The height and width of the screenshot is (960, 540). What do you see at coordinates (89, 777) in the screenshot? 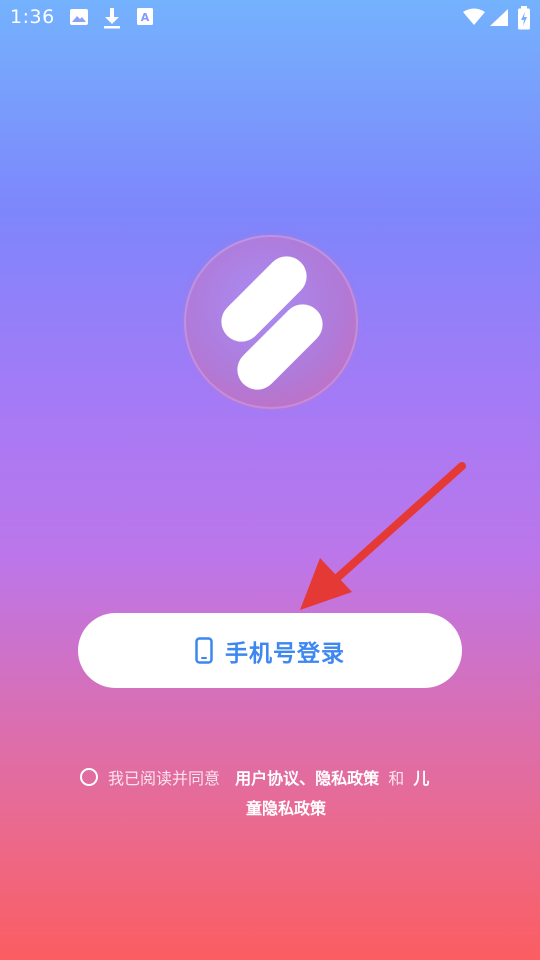
I see `agree-radio` at bounding box center [89, 777].